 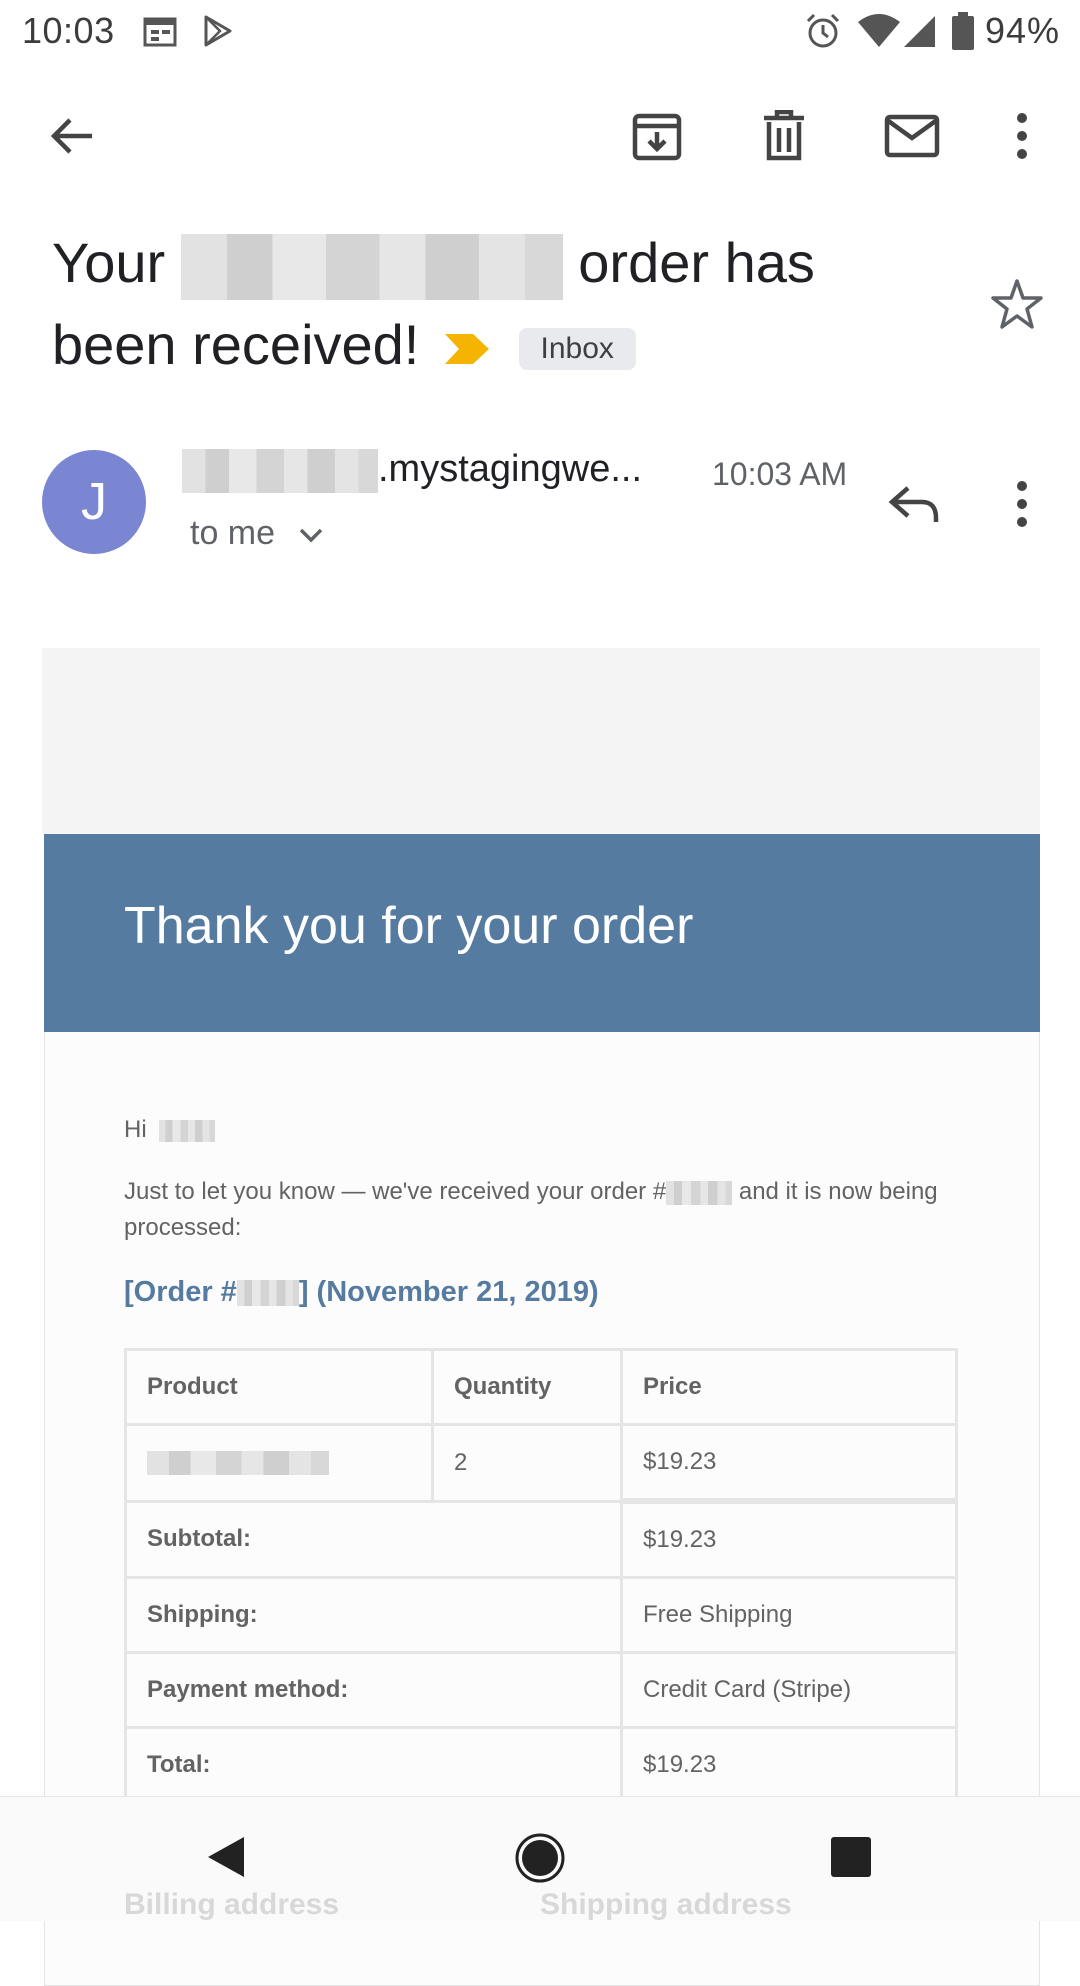 What do you see at coordinates (482, 304) in the screenshot?
I see `email-subject: Your order has been received! Inbox` at bounding box center [482, 304].